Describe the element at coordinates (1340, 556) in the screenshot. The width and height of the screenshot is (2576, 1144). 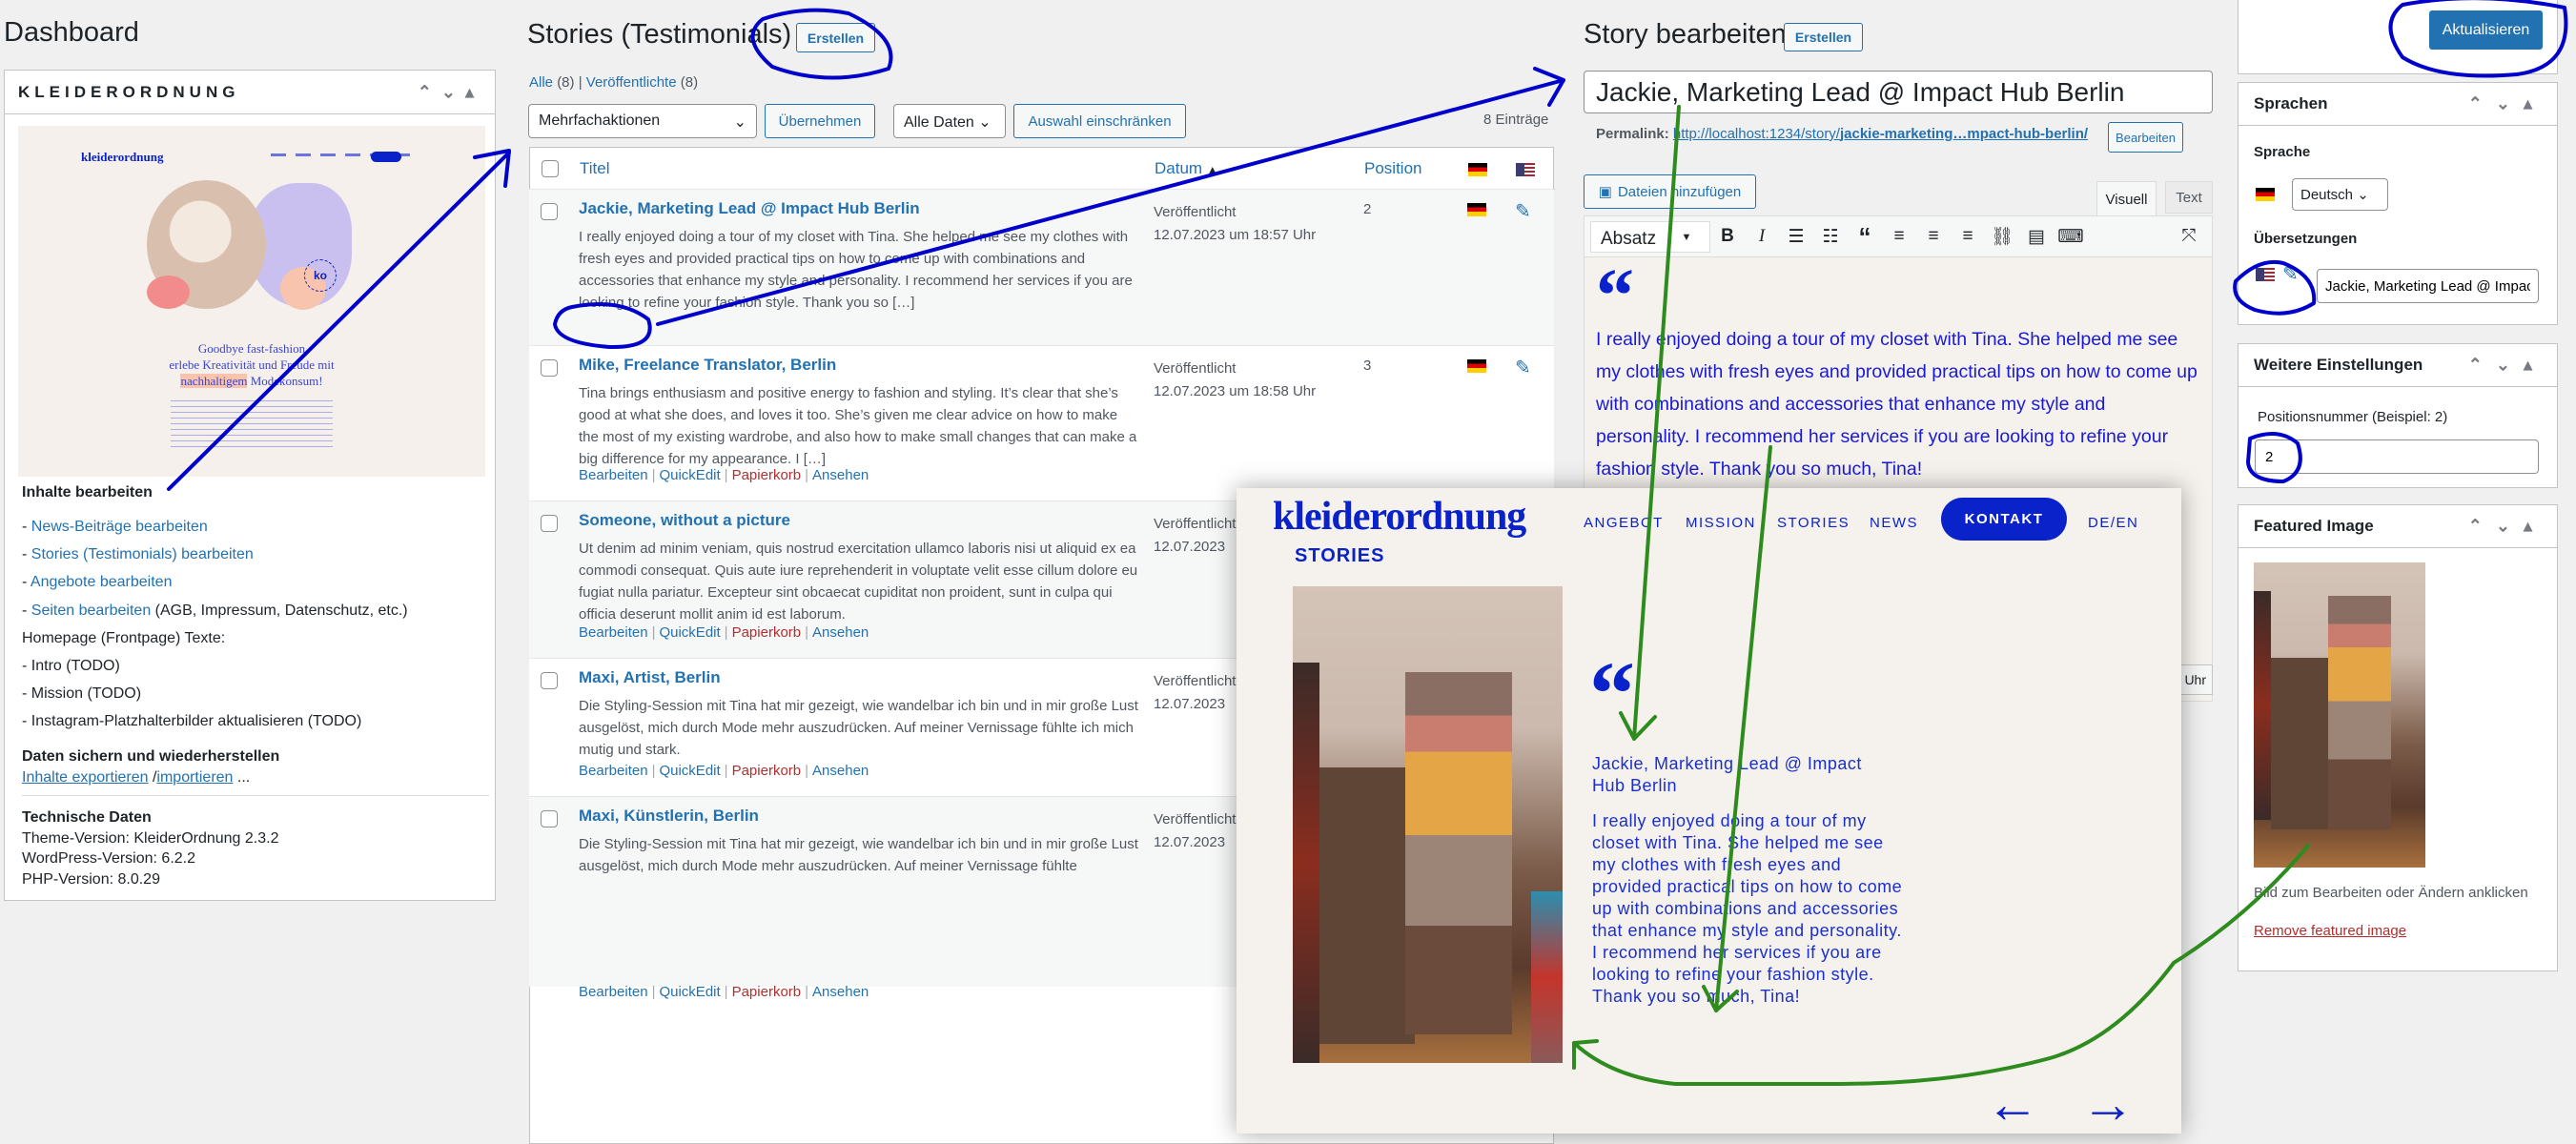
I see `section-title: STORIES` at that location.